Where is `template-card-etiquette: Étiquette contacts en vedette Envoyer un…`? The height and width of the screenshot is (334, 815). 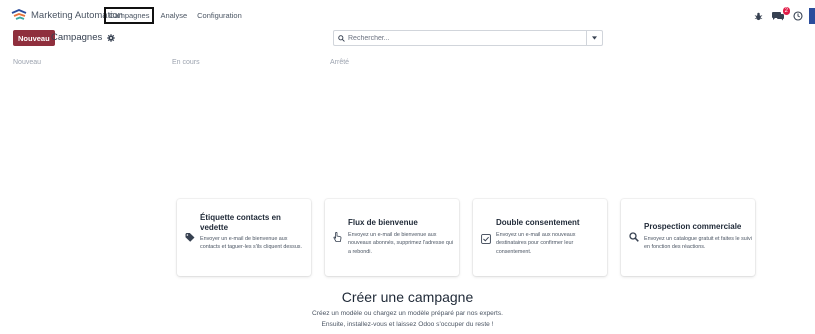
template-card-etiquette: Étiquette contacts en vedette Envoyer un… is located at coordinates (244, 237).